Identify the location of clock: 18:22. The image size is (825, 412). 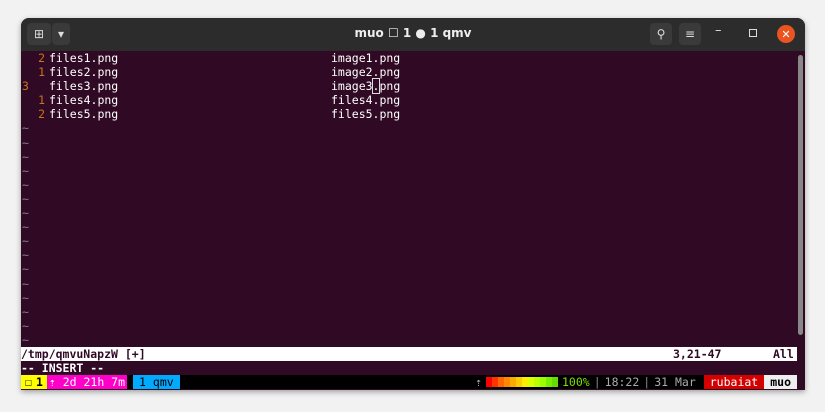
(622, 382).